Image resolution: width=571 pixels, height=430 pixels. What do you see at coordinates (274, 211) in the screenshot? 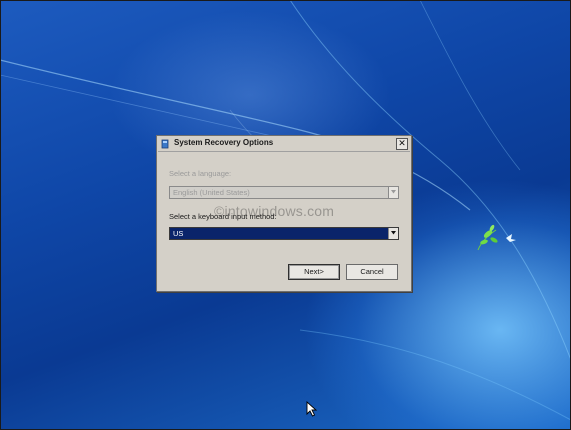
I see `watermark-text: ©intowindows.com` at bounding box center [274, 211].